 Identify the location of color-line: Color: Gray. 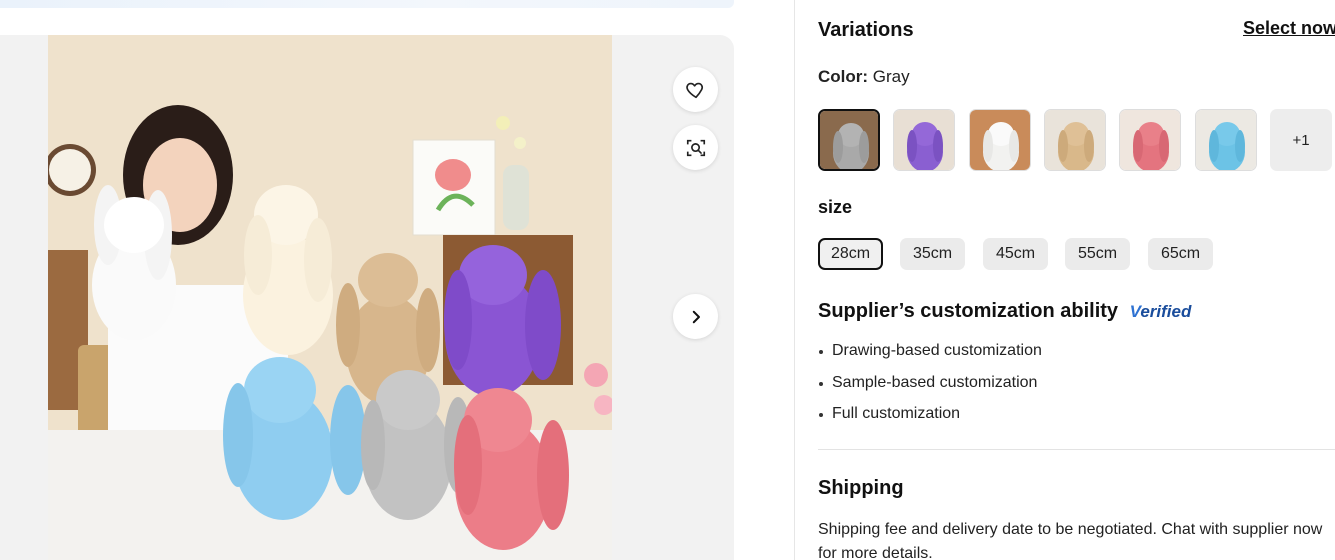
(864, 77).